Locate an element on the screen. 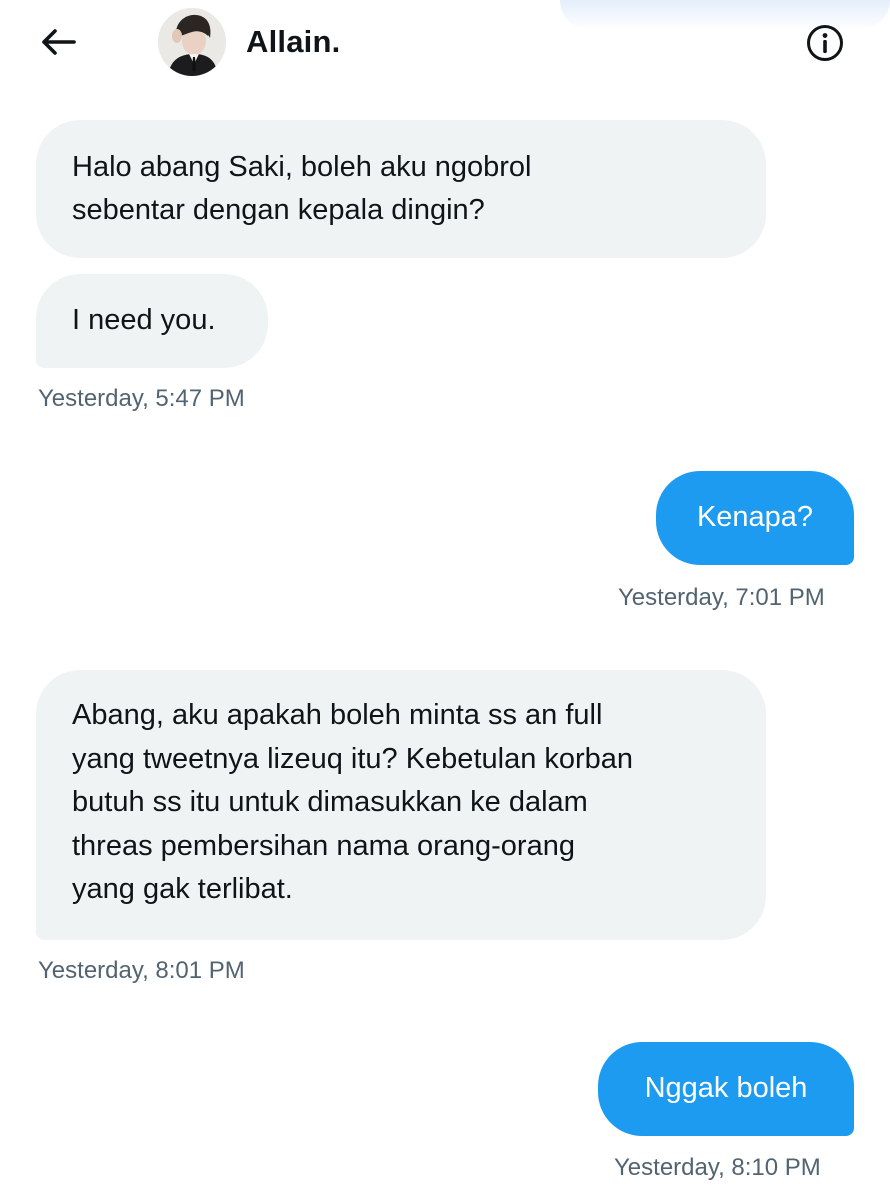 The height and width of the screenshot is (1200, 890). info-circle-icon is located at coordinates (825, 43).